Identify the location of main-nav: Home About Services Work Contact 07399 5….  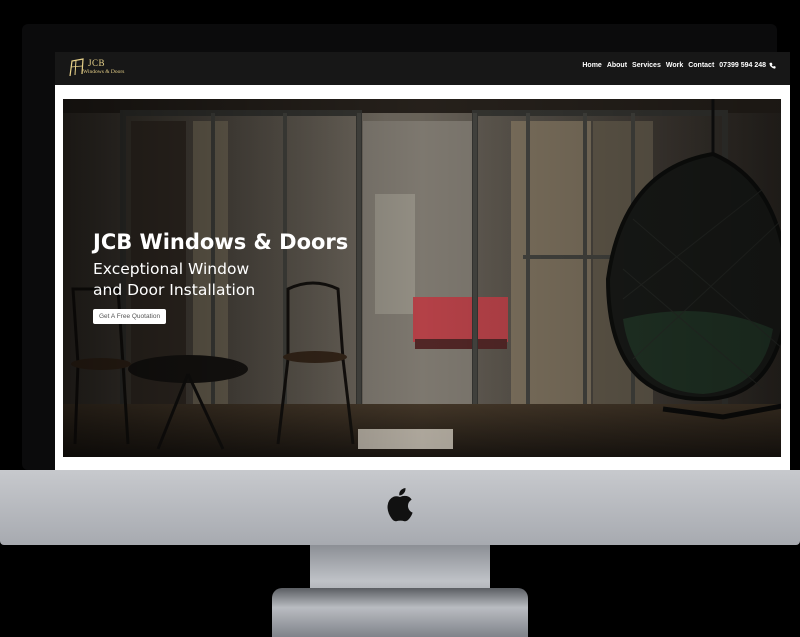
(679, 65).